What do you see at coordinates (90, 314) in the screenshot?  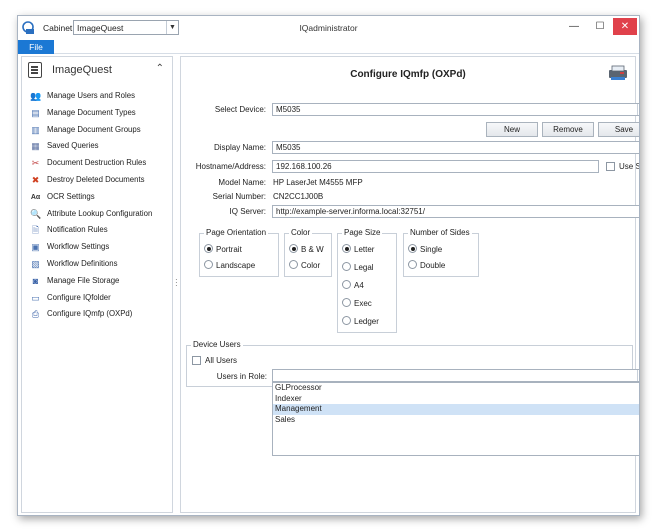 I see `sidebar-item-label: Configure IQmfp (OXPd)` at bounding box center [90, 314].